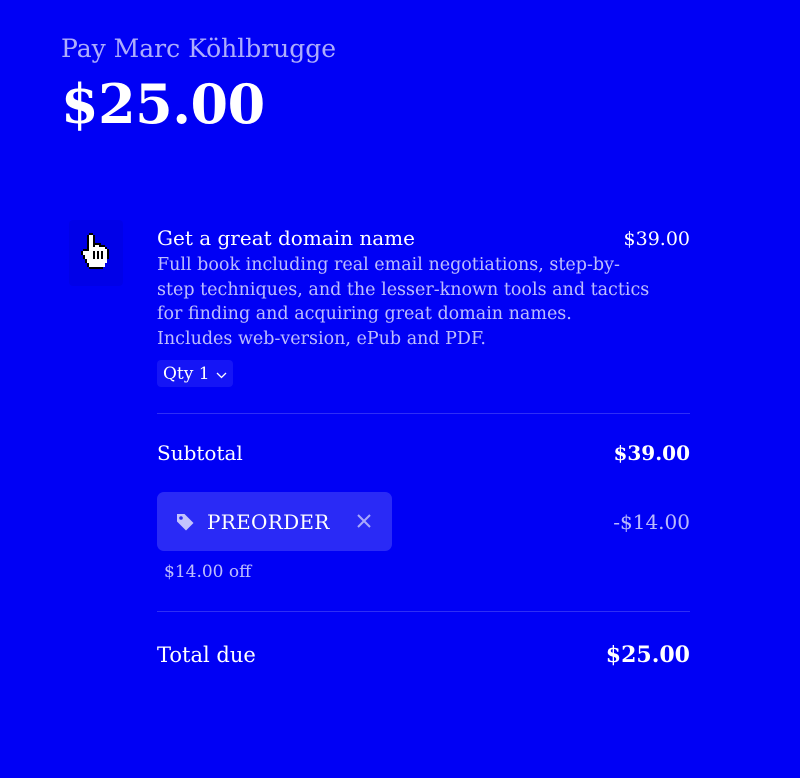  Describe the element at coordinates (221, 374) in the screenshot. I see `chevron-down-icon` at that location.